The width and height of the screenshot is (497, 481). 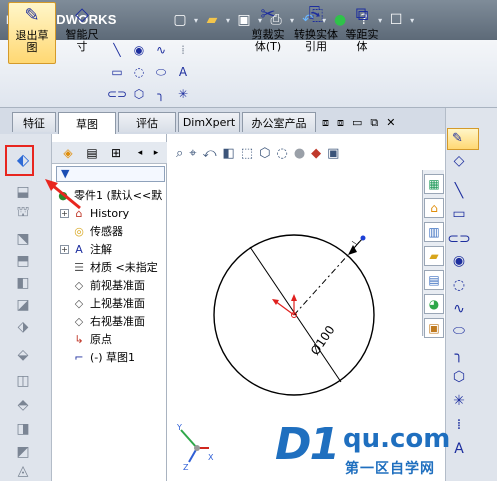 I want to click on rib-feature-icon: ⬗, so click(x=23, y=327).